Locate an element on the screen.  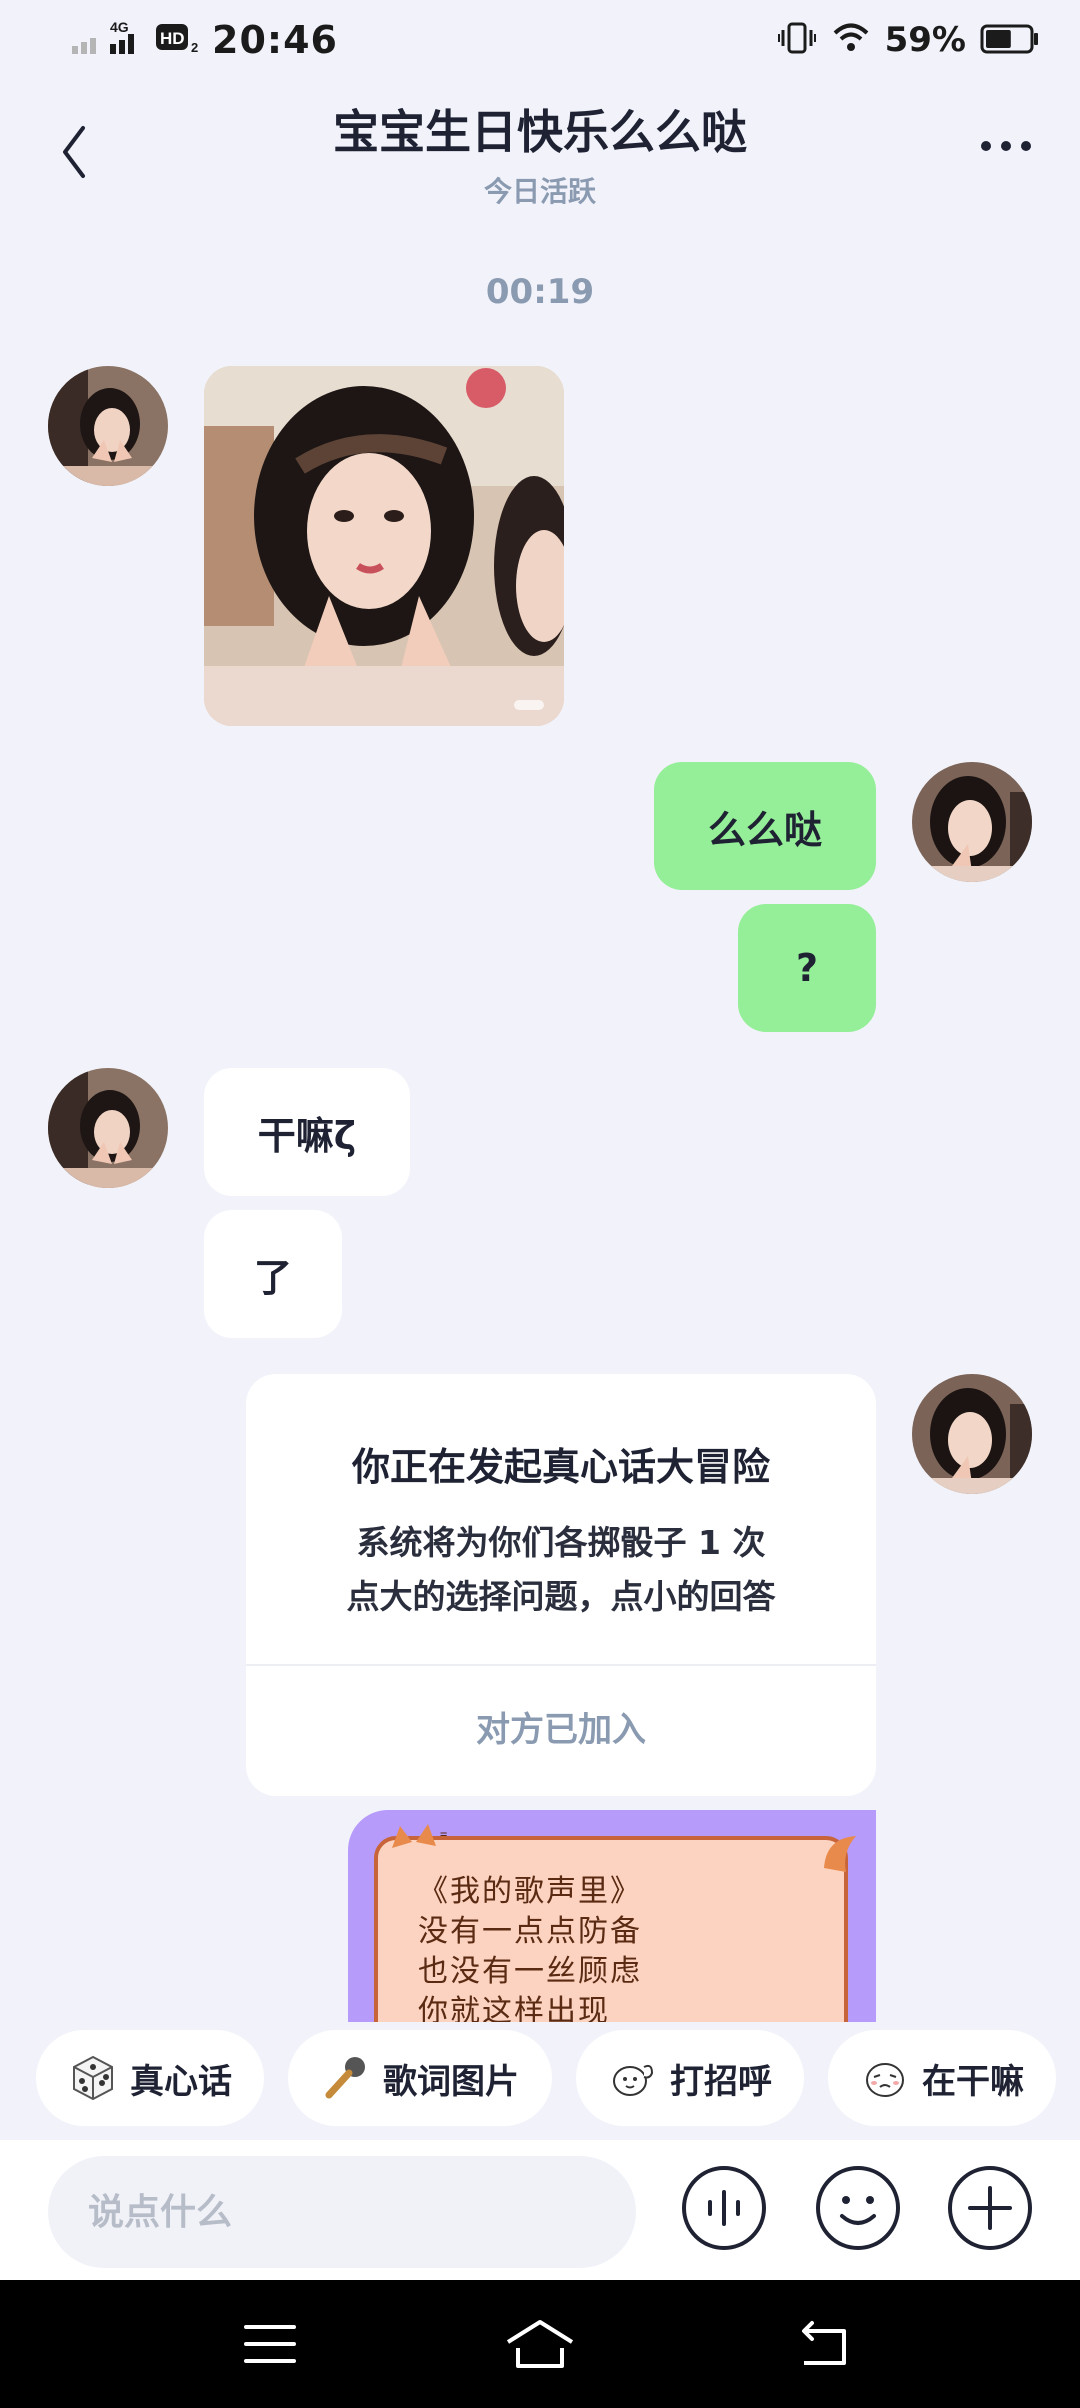
image-message is located at coordinates (384, 546).